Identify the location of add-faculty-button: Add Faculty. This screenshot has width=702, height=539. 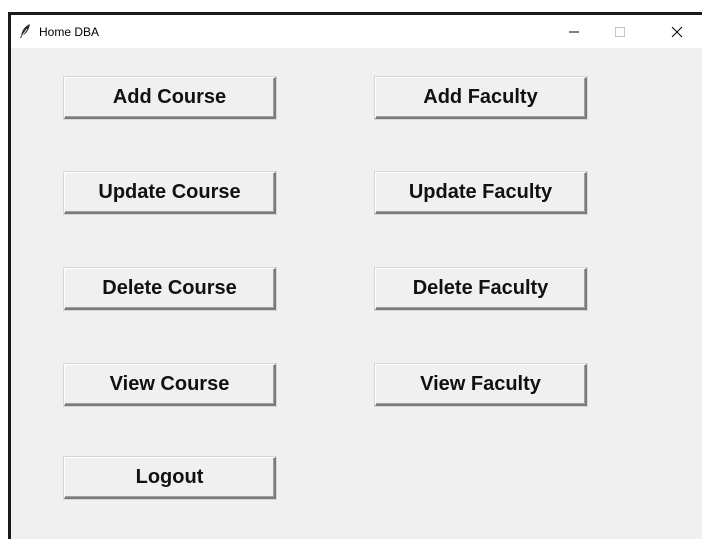
(481, 98).